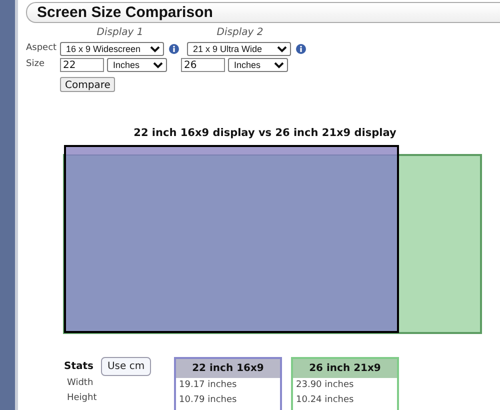  What do you see at coordinates (263, 12) in the screenshot?
I see `page-title: Screen Size Comparison` at bounding box center [263, 12].